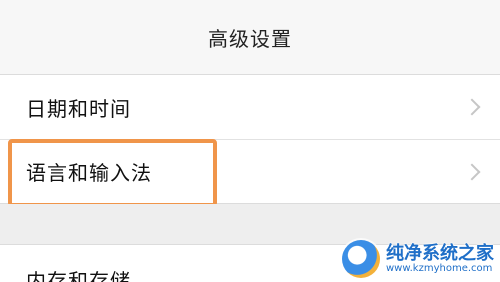  Describe the element at coordinates (78, 275) in the screenshot. I see `settings-item-label: 内存和存储` at that location.